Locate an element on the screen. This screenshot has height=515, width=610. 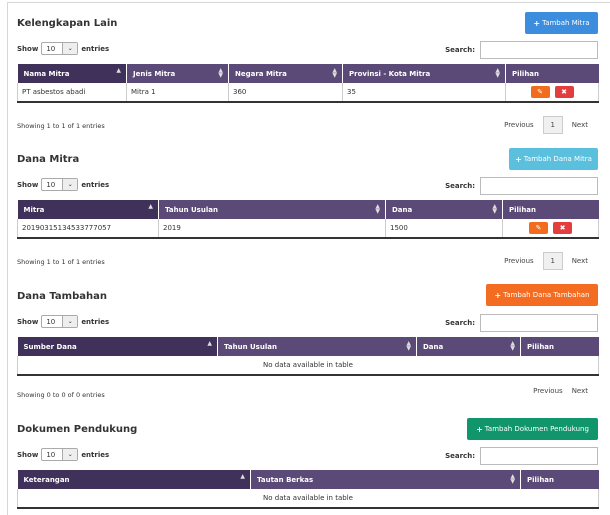
button-label: Tambah Mitra is located at coordinates (566, 23).